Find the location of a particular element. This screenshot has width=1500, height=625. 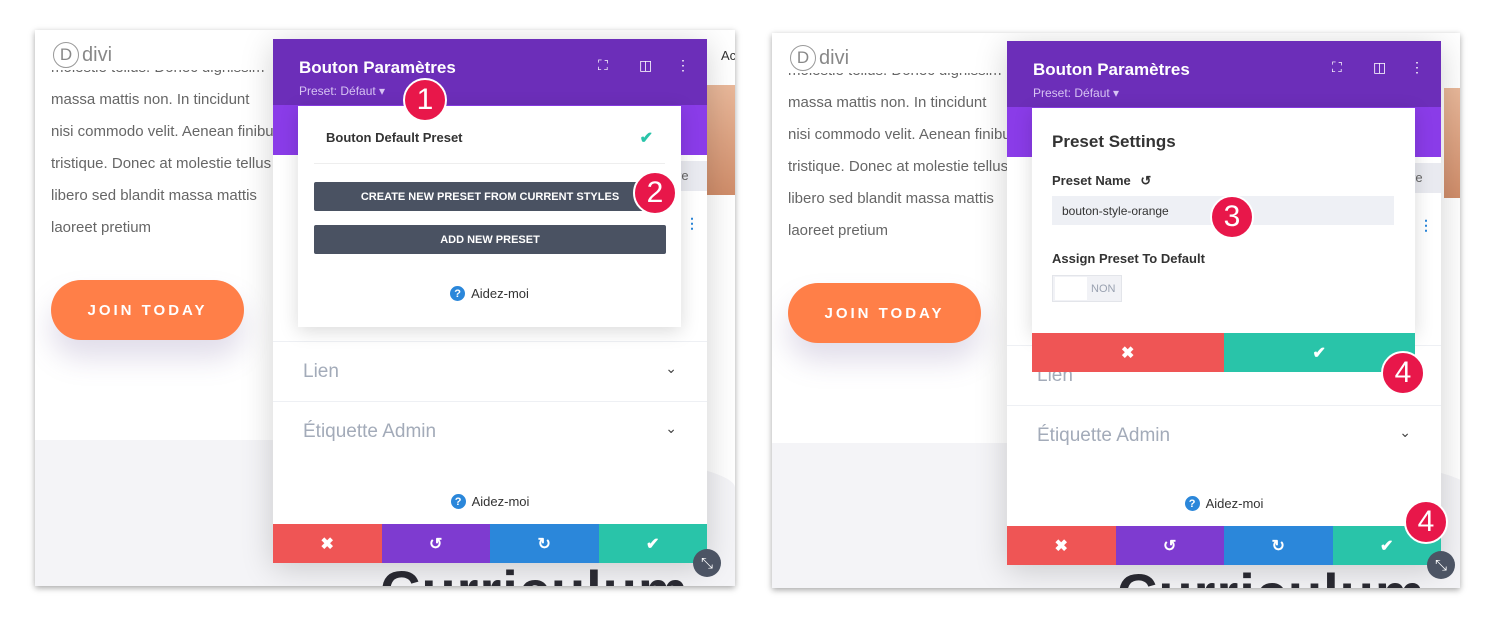

create-preset-button: CREATE NEW PRESET FROM CURRENT STYLES is located at coordinates (490, 196).